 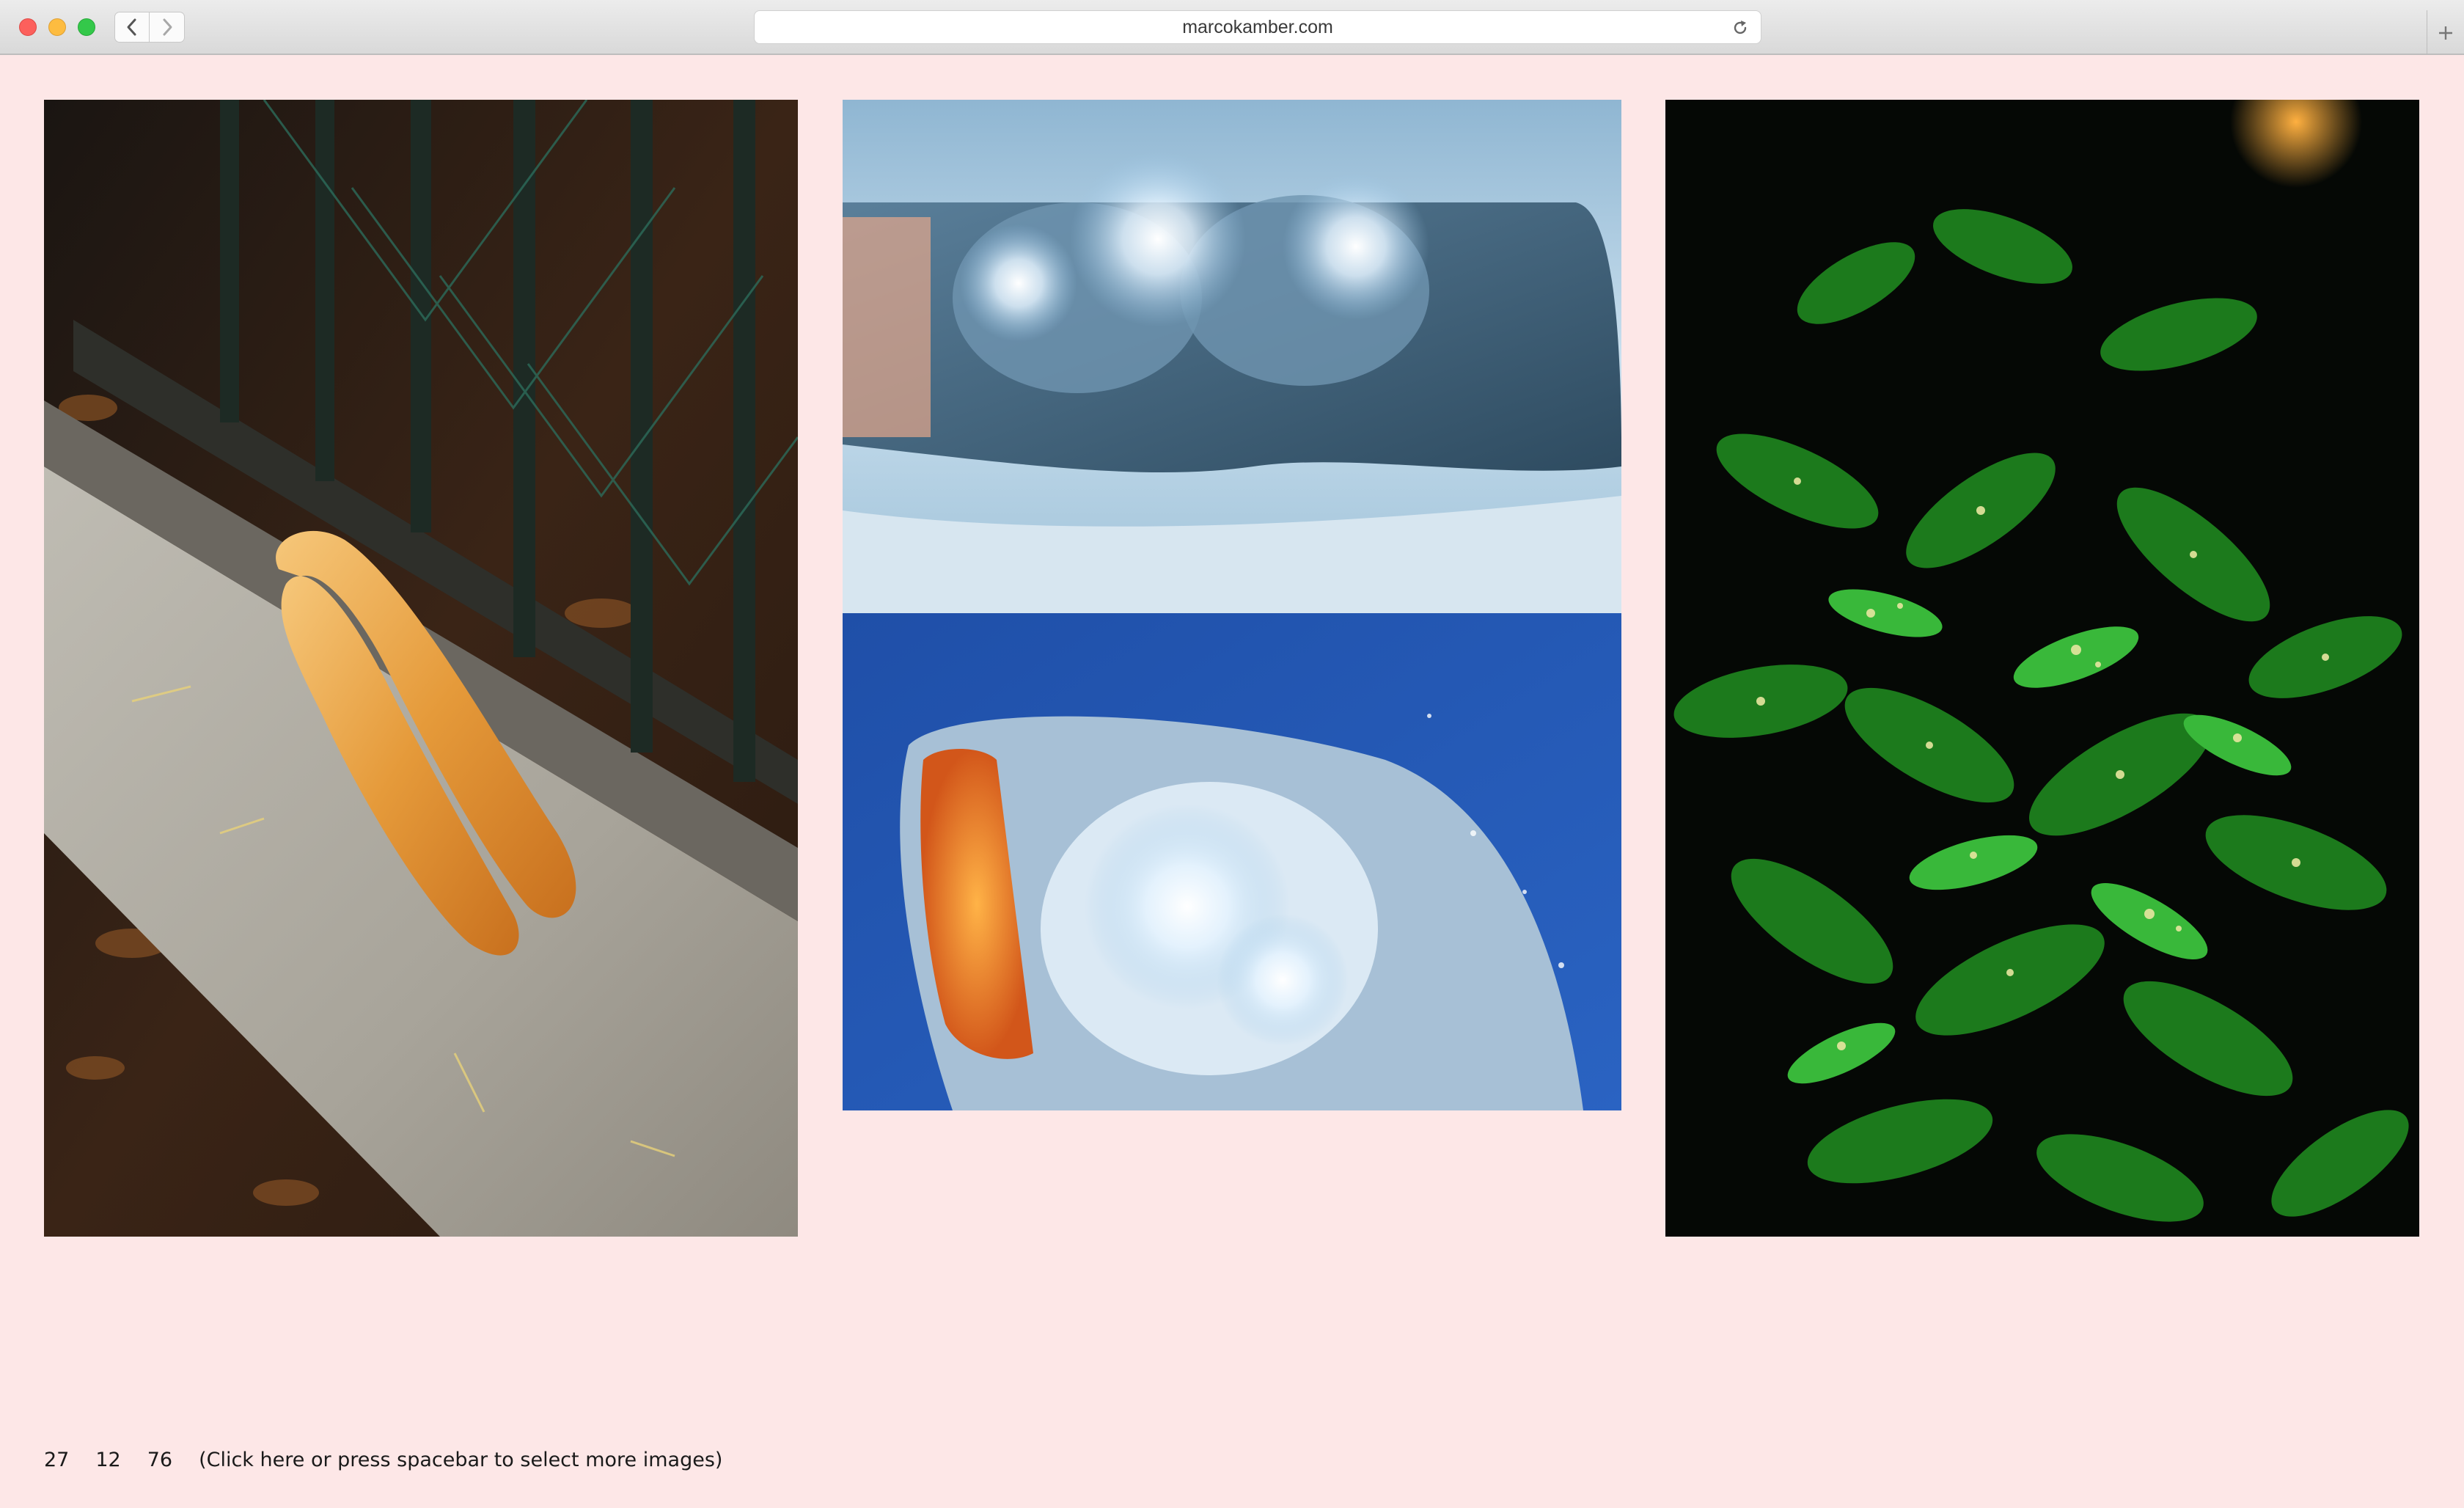 I want to click on chevron-left-icon, so click(x=131, y=27).